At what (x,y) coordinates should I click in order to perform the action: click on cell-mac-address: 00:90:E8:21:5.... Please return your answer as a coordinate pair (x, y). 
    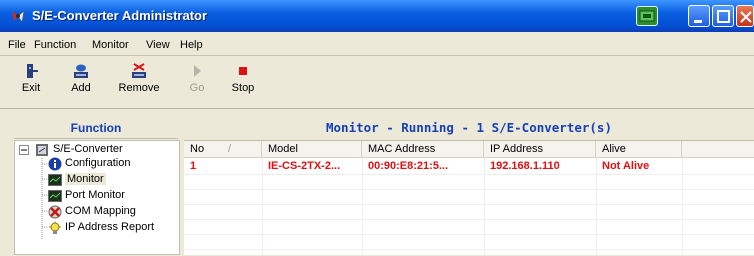
    Looking at the image, I should click on (408, 166).